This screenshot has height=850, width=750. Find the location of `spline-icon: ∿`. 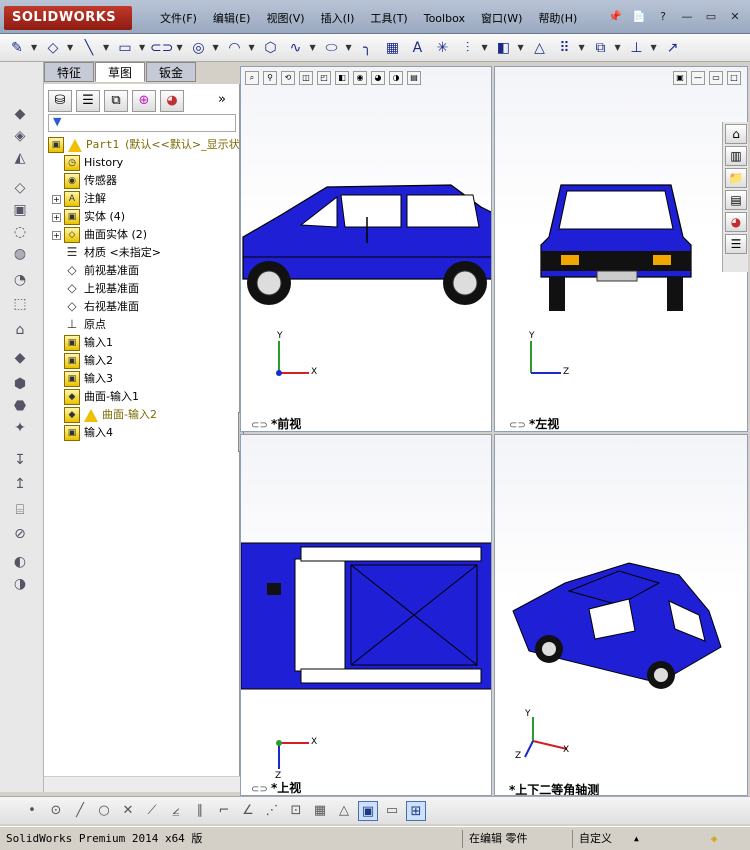

spline-icon: ∿ is located at coordinates (295, 48).